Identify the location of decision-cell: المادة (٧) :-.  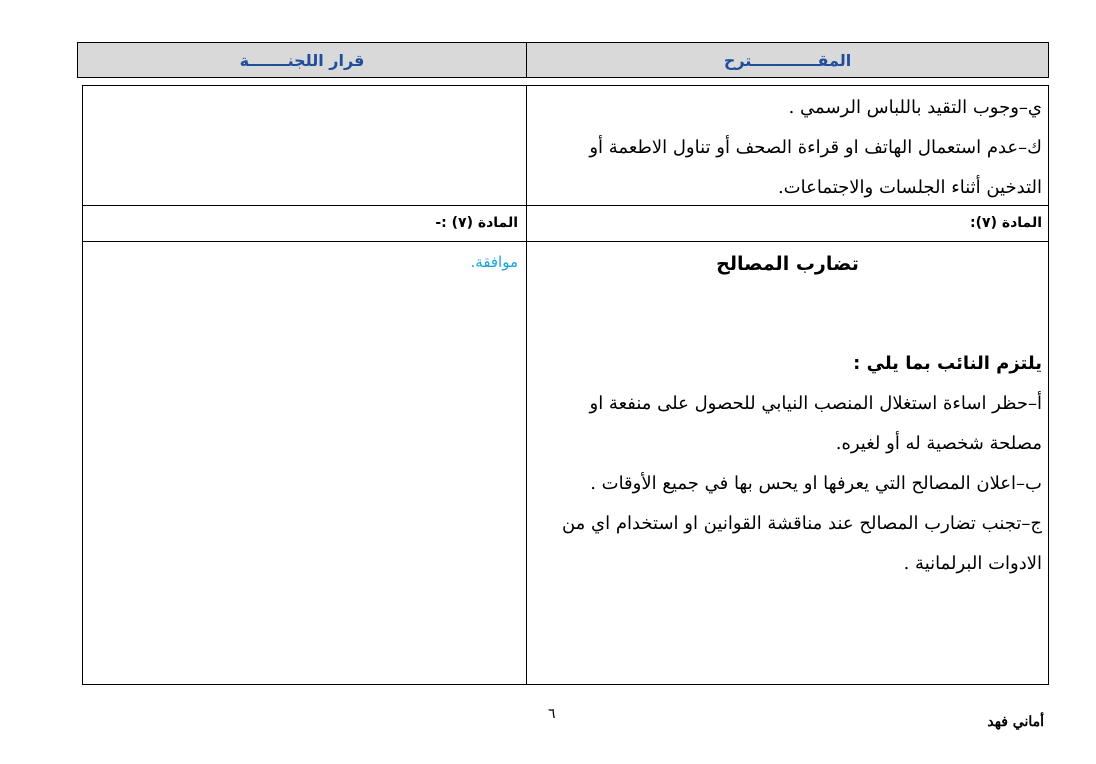
(304, 223).